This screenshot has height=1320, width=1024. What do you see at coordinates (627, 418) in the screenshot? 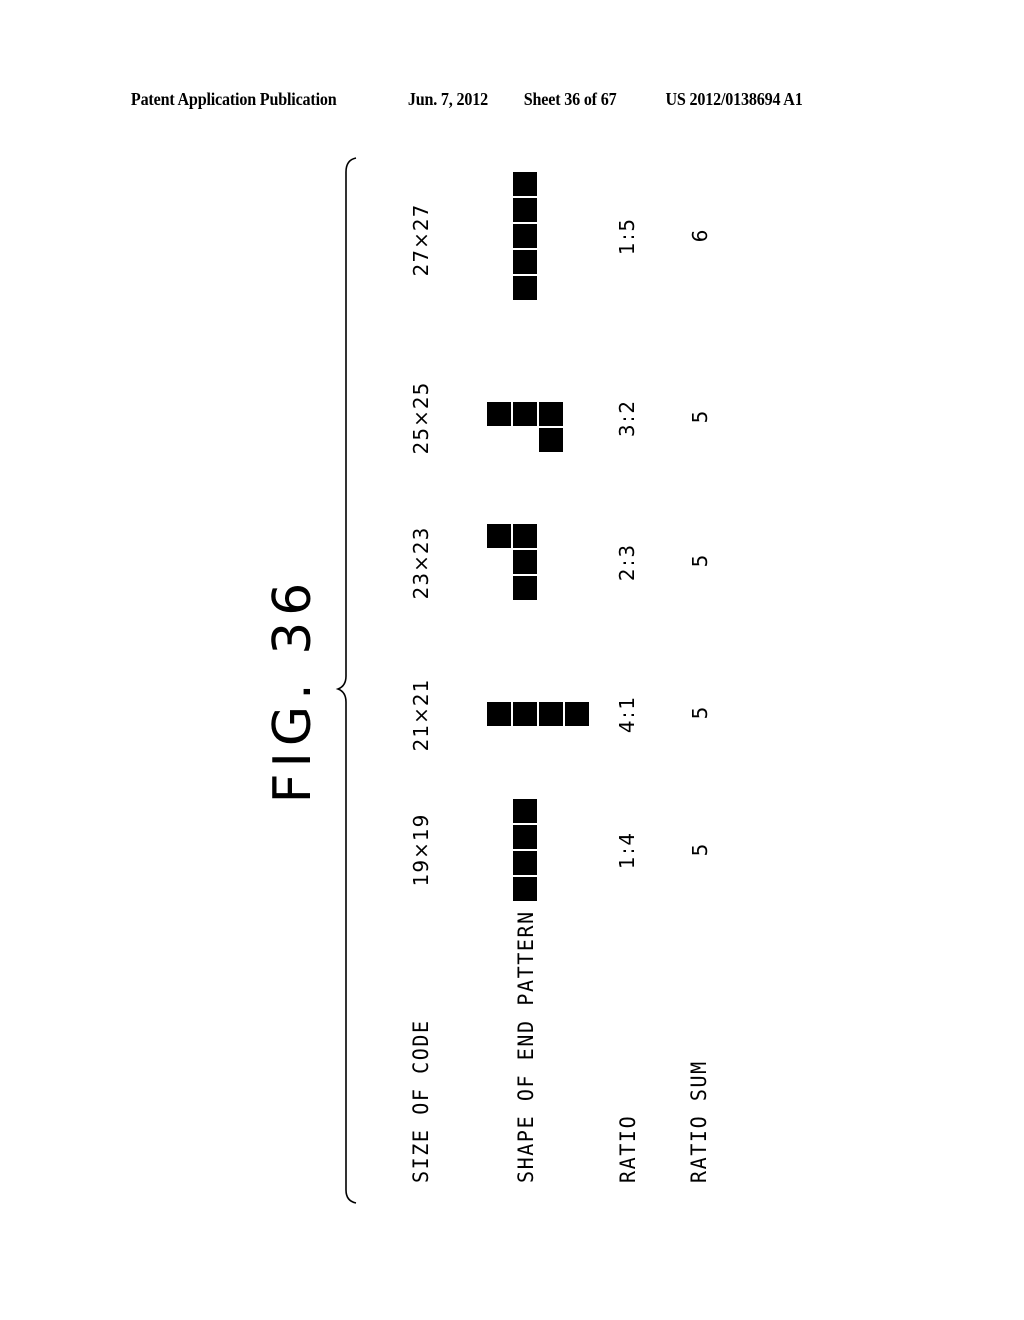
I see `ratio-value: 3:2` at bounding box center [627, 418].